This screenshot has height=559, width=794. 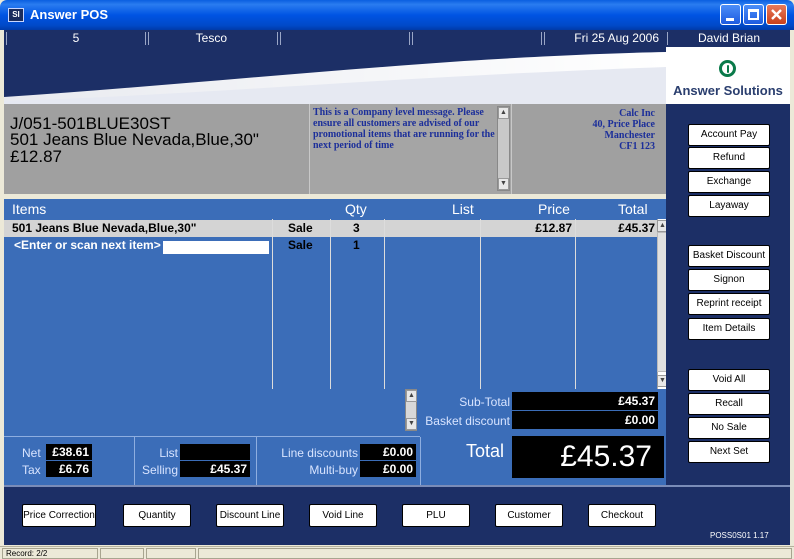 What do you see at coordinates (411, 410) in the screenshot?
I see `totals-scrollbar: ▲ ▼` at bounding box center [411, 410].